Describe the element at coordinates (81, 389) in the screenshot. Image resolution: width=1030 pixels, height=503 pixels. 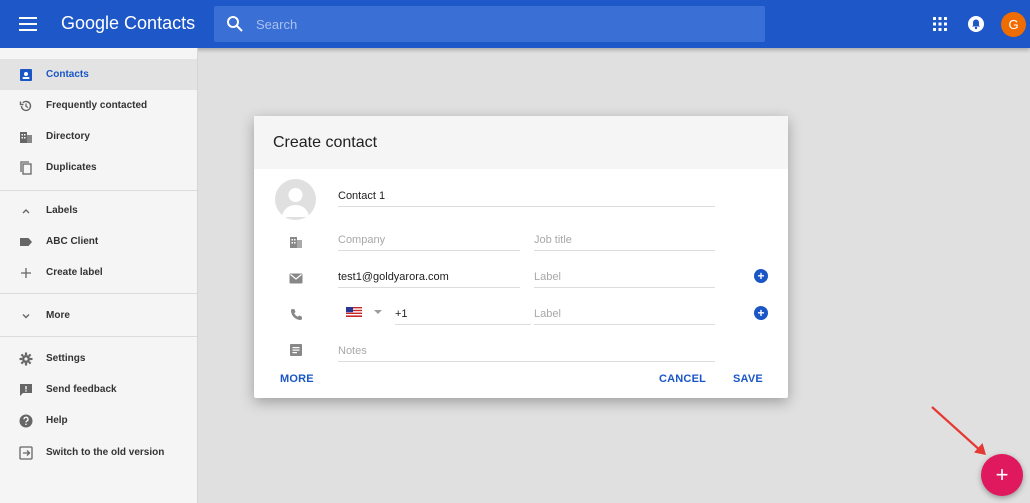
I see `sidebar-item-label: Send feedback` at that location.